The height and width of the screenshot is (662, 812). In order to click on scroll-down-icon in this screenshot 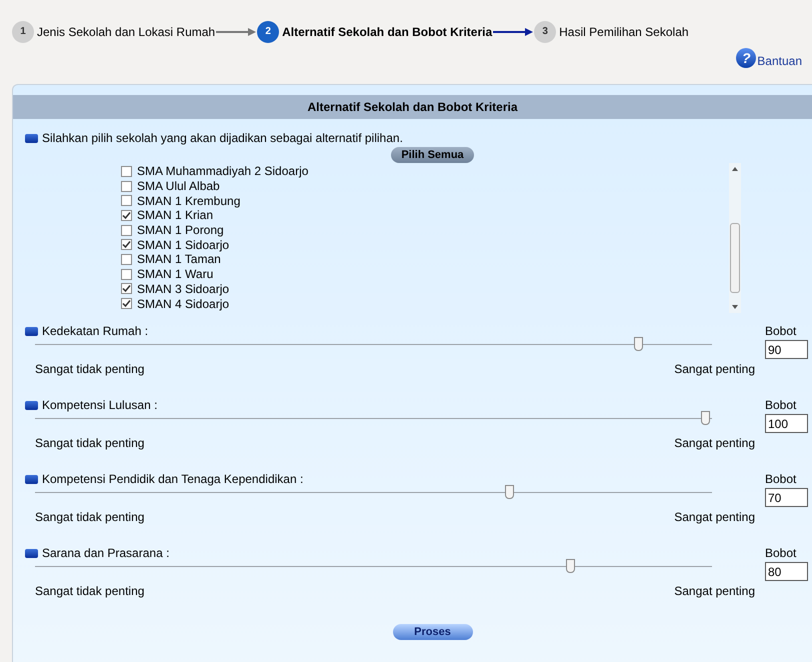, I will do `click(735, 307)`.